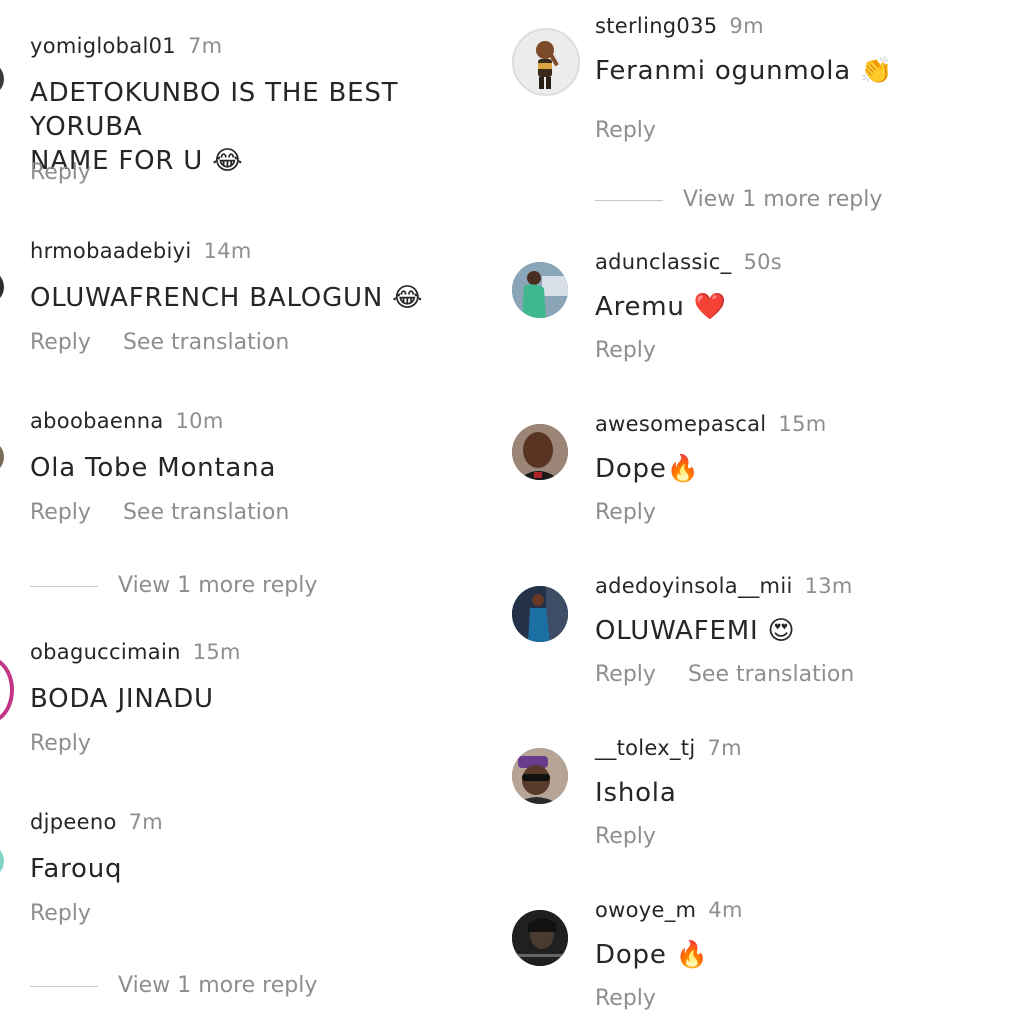 The height and width of the screenshot is (1024, 1024). Describe the element at coordinates (122, 699) in the screenshot. I see `comment-text: BODA JINADU` at that location.